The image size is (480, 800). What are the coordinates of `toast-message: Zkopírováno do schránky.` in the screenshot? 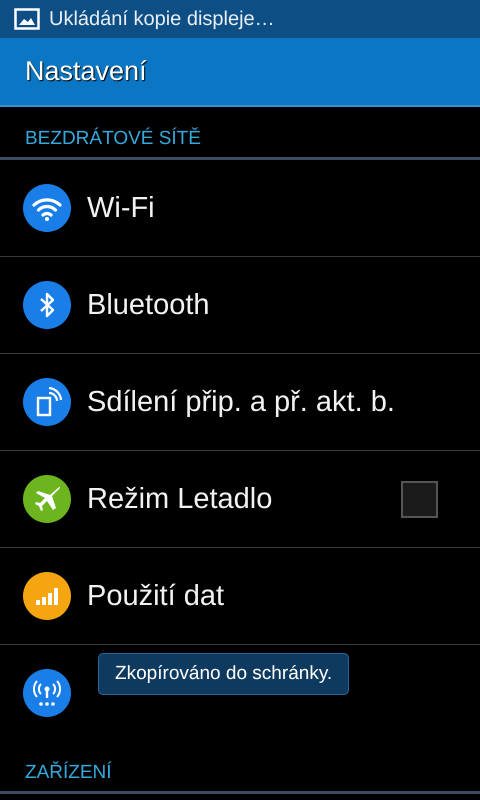 It's located at (224, 674).